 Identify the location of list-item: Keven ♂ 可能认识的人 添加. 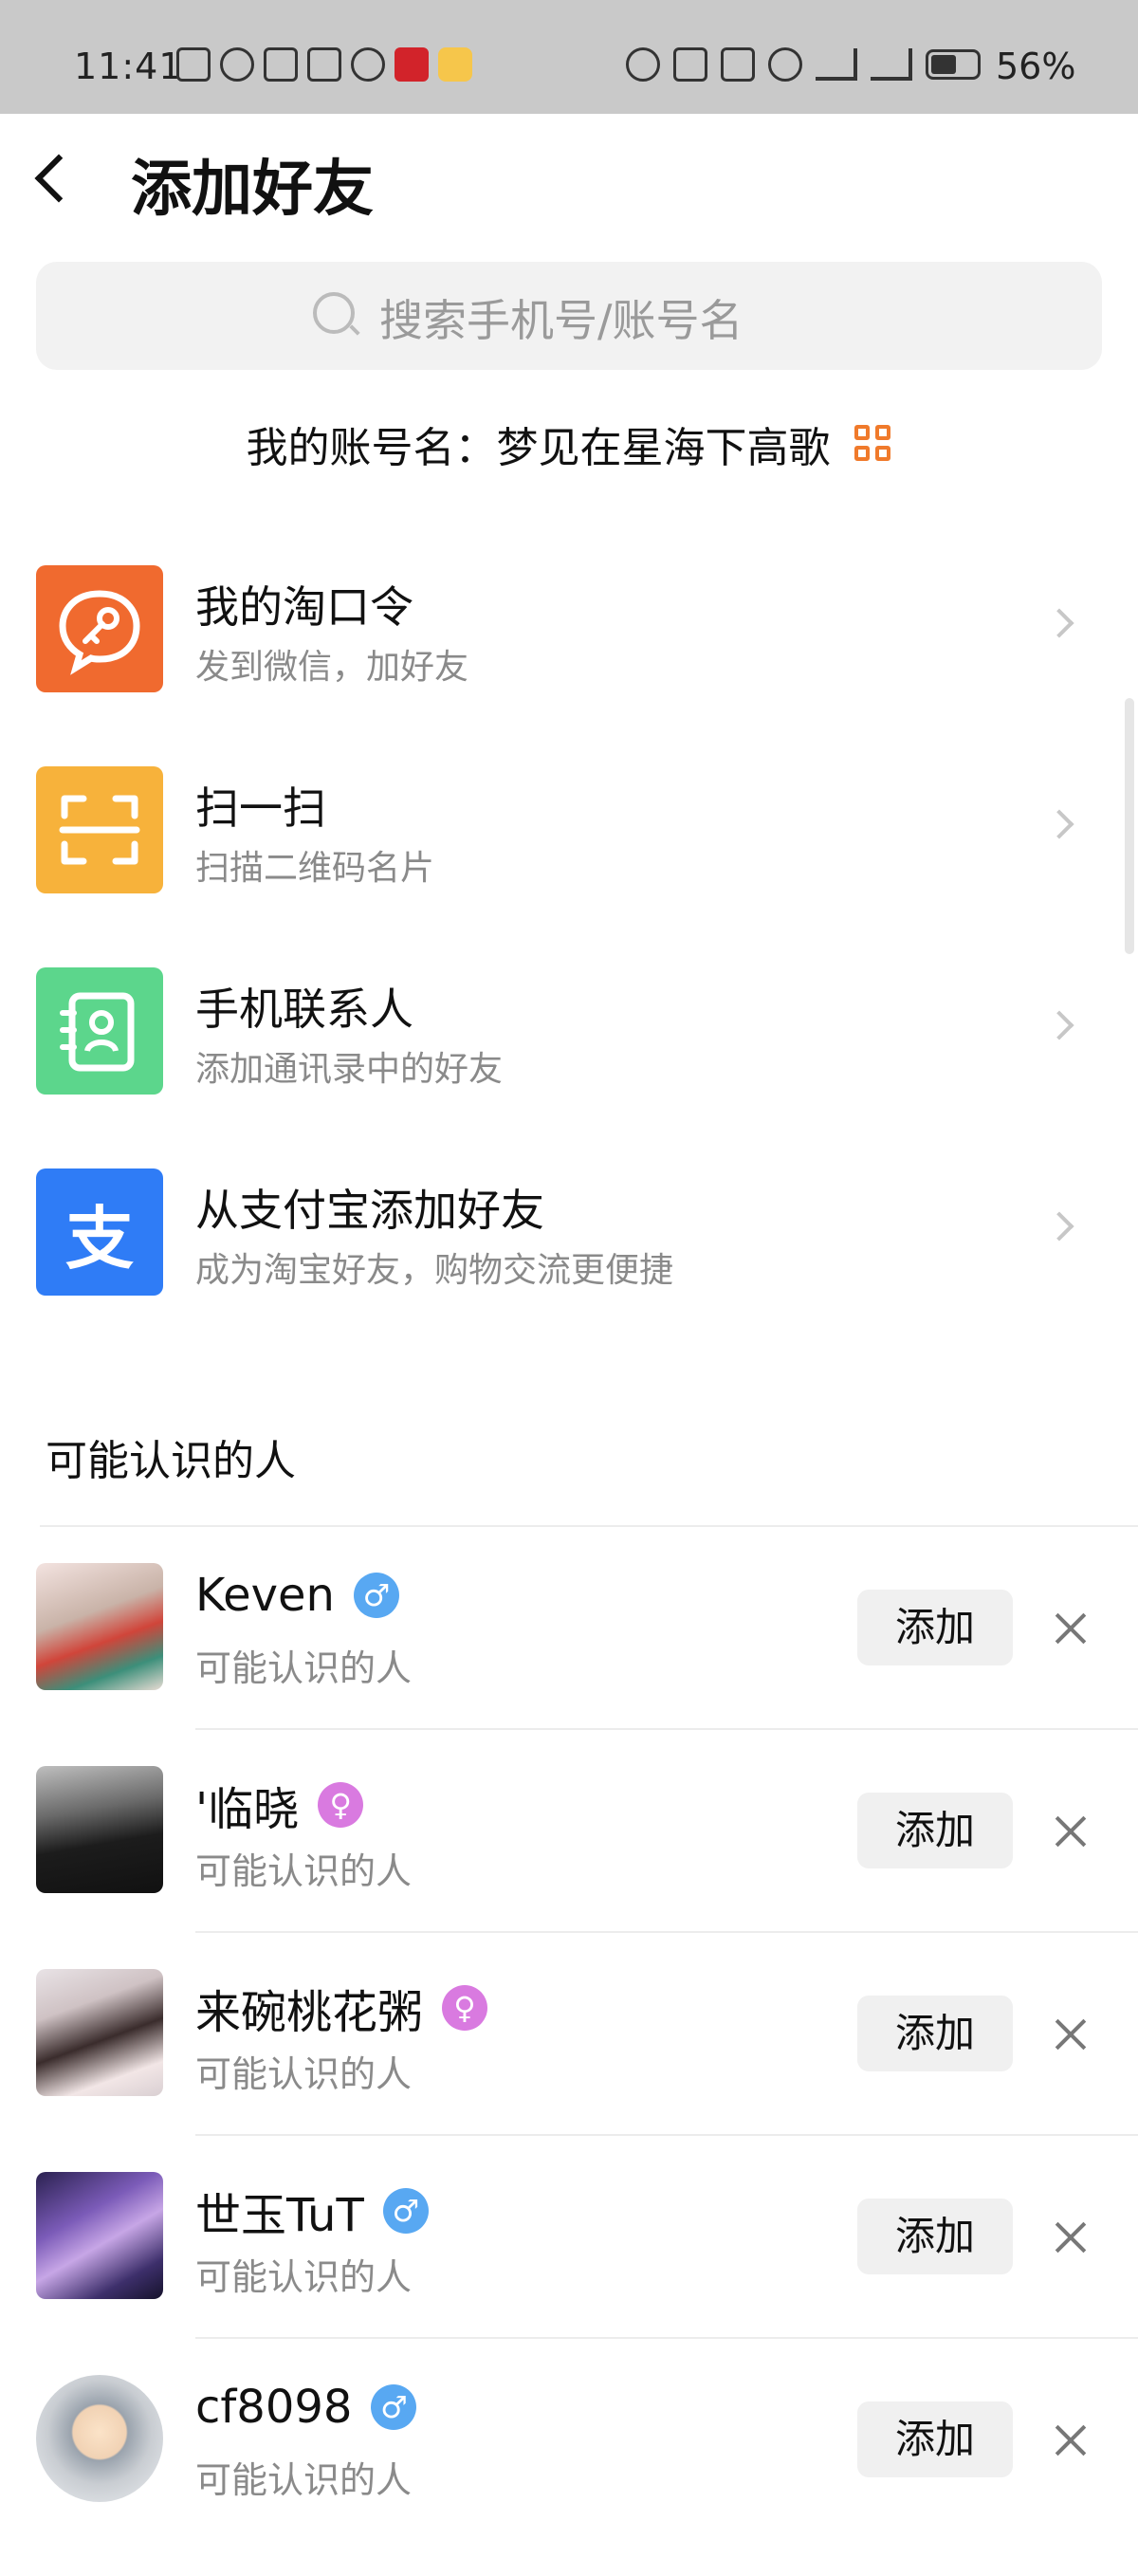
(569, 1663).